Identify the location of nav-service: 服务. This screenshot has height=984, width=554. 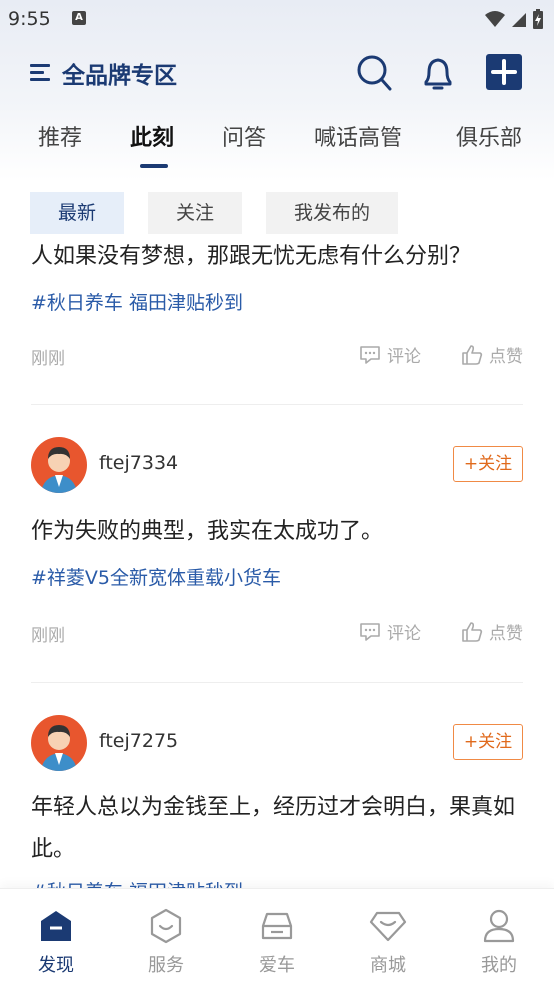
(166, 942).